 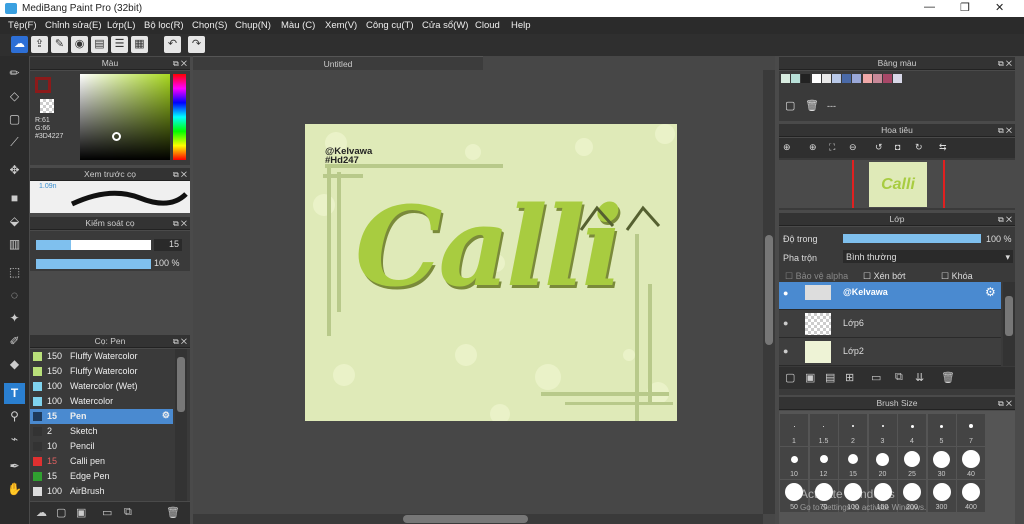 What do you see at coordinates (338, 63) in the screenshot?
I see `tab-untitled: Untitled` at bounding box center [338, 63].